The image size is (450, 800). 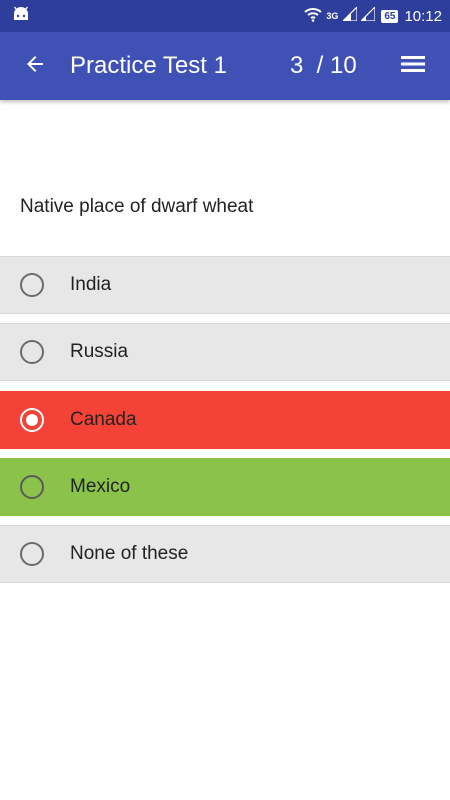 I want to click on clock: 10:12, so click(x=423, y=16).